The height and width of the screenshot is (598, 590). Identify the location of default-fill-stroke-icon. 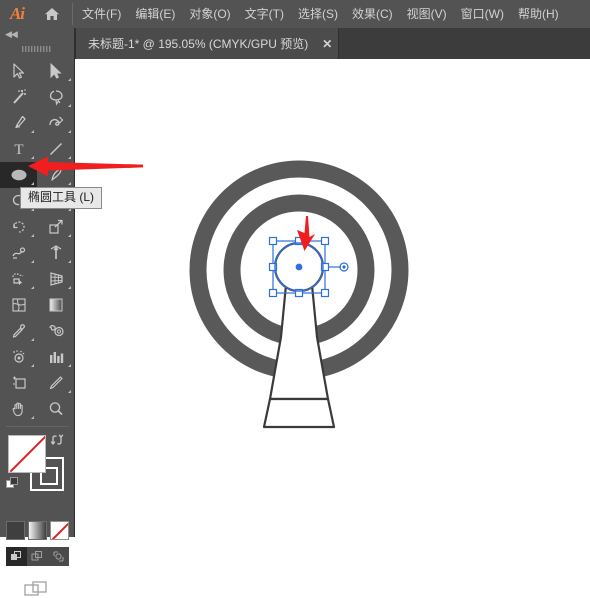
(12, 483).